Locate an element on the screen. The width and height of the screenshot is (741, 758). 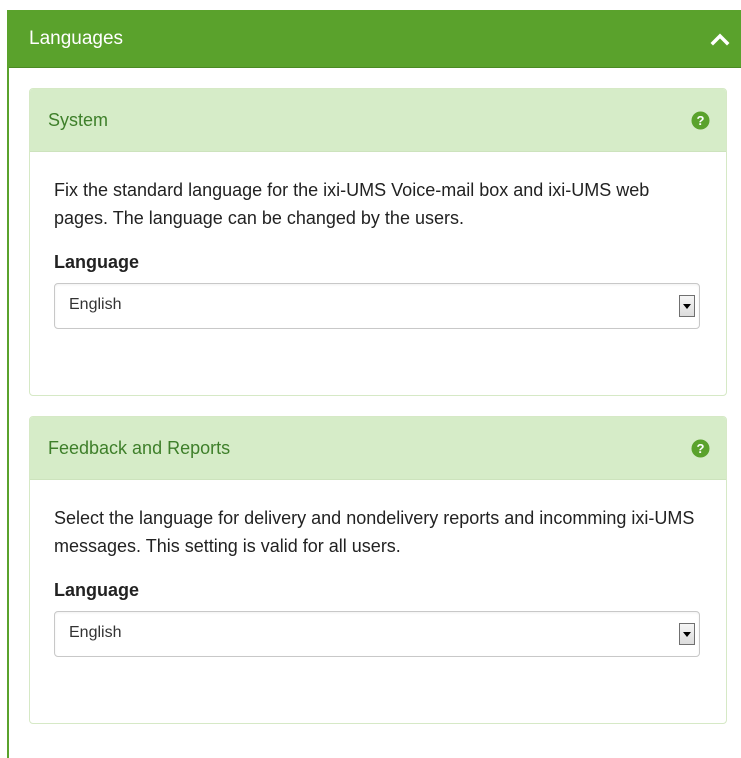
panel-heading: System ? is located at coordinates (378, 120).